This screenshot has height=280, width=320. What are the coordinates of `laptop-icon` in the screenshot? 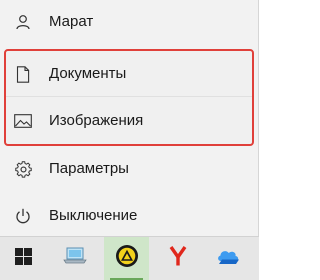 It's located at (75, 258).